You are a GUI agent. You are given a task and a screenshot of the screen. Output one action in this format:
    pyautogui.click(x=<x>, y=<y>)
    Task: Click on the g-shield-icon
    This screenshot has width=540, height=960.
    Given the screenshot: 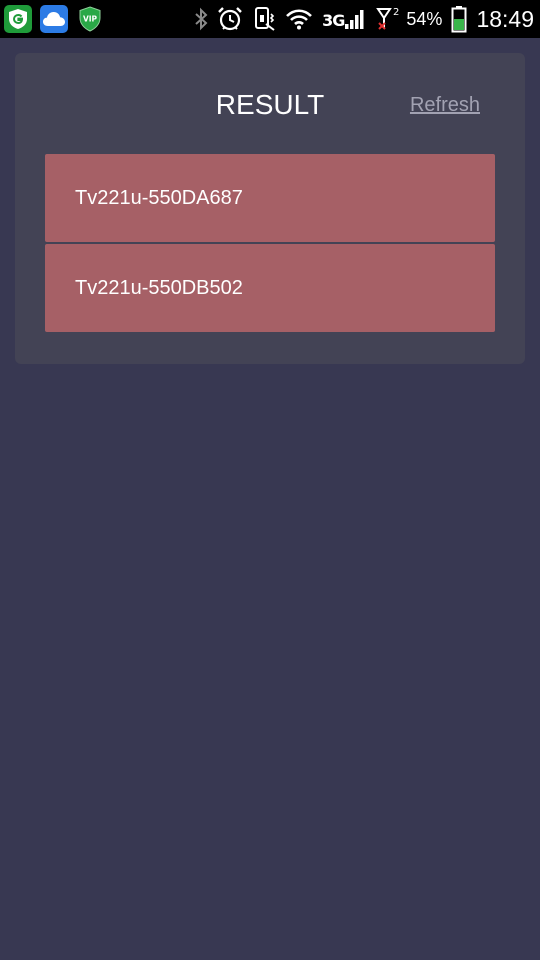 What is the action you would take?
    pyautogui.click(x=18, y=19)
    